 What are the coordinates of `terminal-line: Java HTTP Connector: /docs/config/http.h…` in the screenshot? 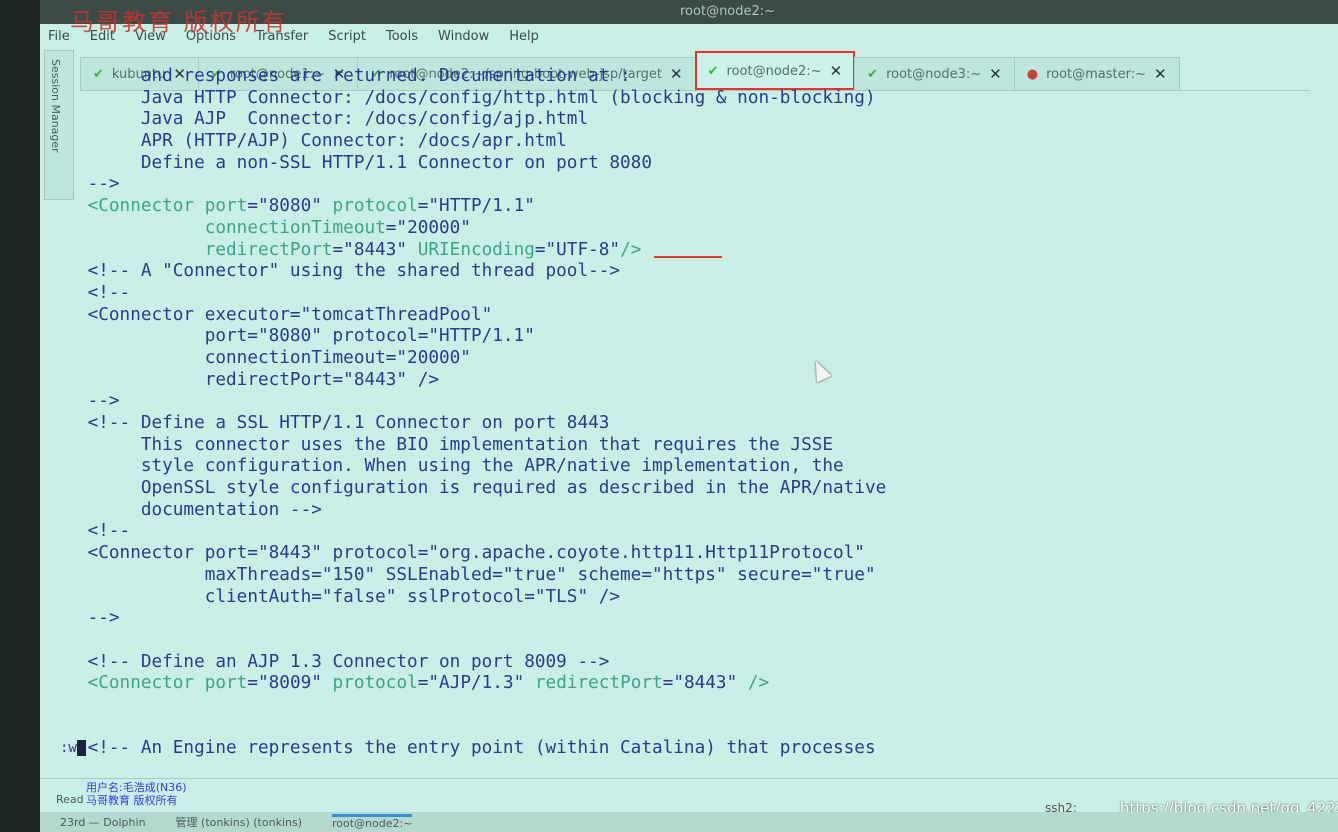 It's located at (665, 99).